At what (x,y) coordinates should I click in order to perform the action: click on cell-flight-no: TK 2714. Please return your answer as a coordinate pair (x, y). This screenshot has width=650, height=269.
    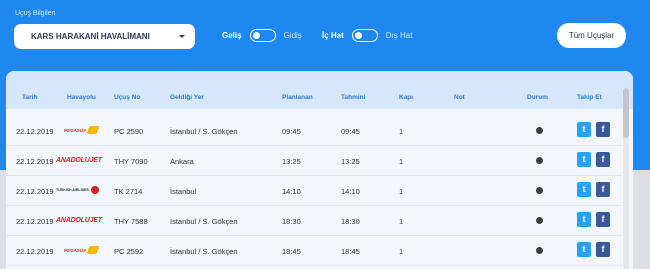
    Looking at the image, I should click on (128, 191).